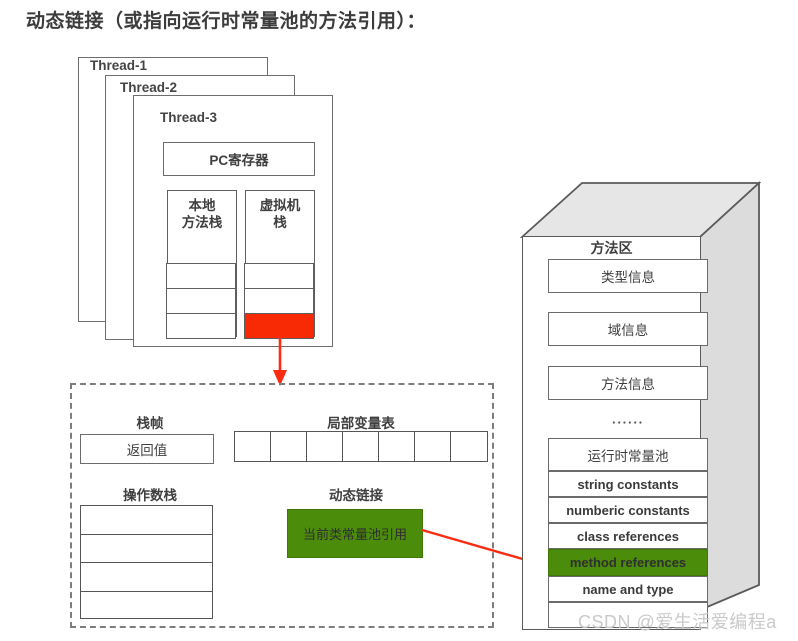 This screenshot has height=641, width=798. What do you see at coordinates (356, 495) in the screenshot?
I see `dynamic-link-label: 动态链接` at bounding box center [356, 495].